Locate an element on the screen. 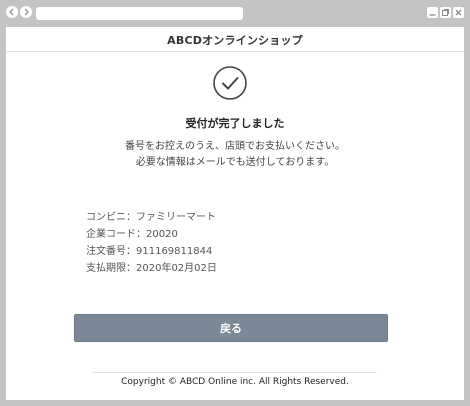 The height and width of the screenshot is (406, 470). restore-icon is located at coordinates (445, 12).